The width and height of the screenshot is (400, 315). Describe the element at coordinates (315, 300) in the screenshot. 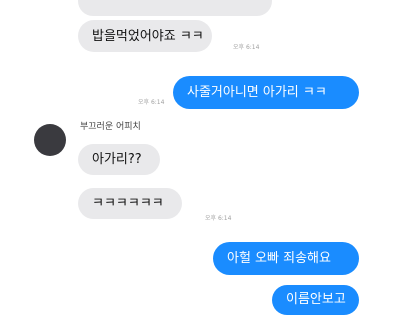

I see `outgoing-message-bubble-clipped: 이름안보고` at that location.